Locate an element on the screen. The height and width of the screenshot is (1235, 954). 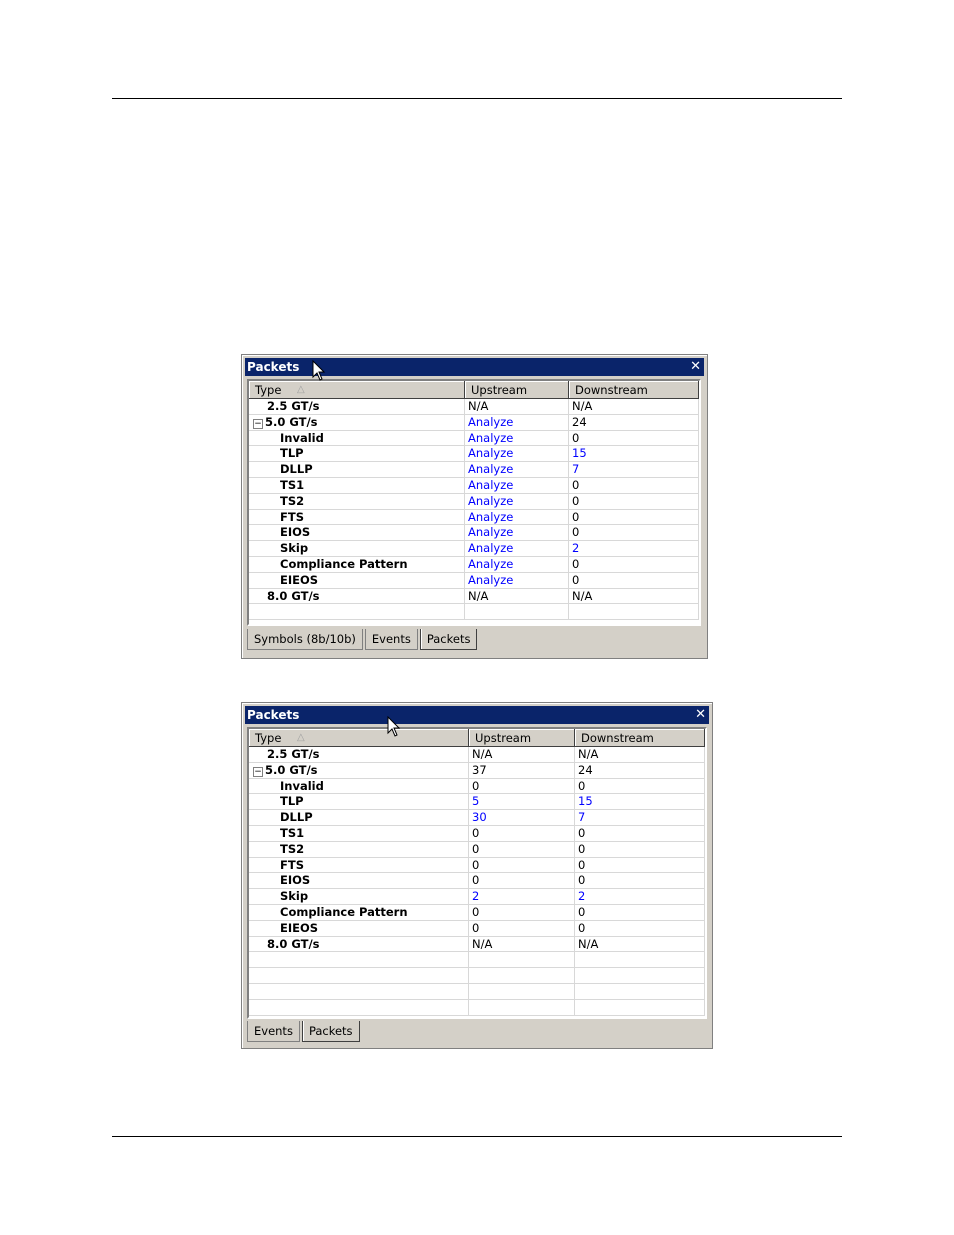
type-cell: 8.0 GT/s is located at coordinates (359, 944).